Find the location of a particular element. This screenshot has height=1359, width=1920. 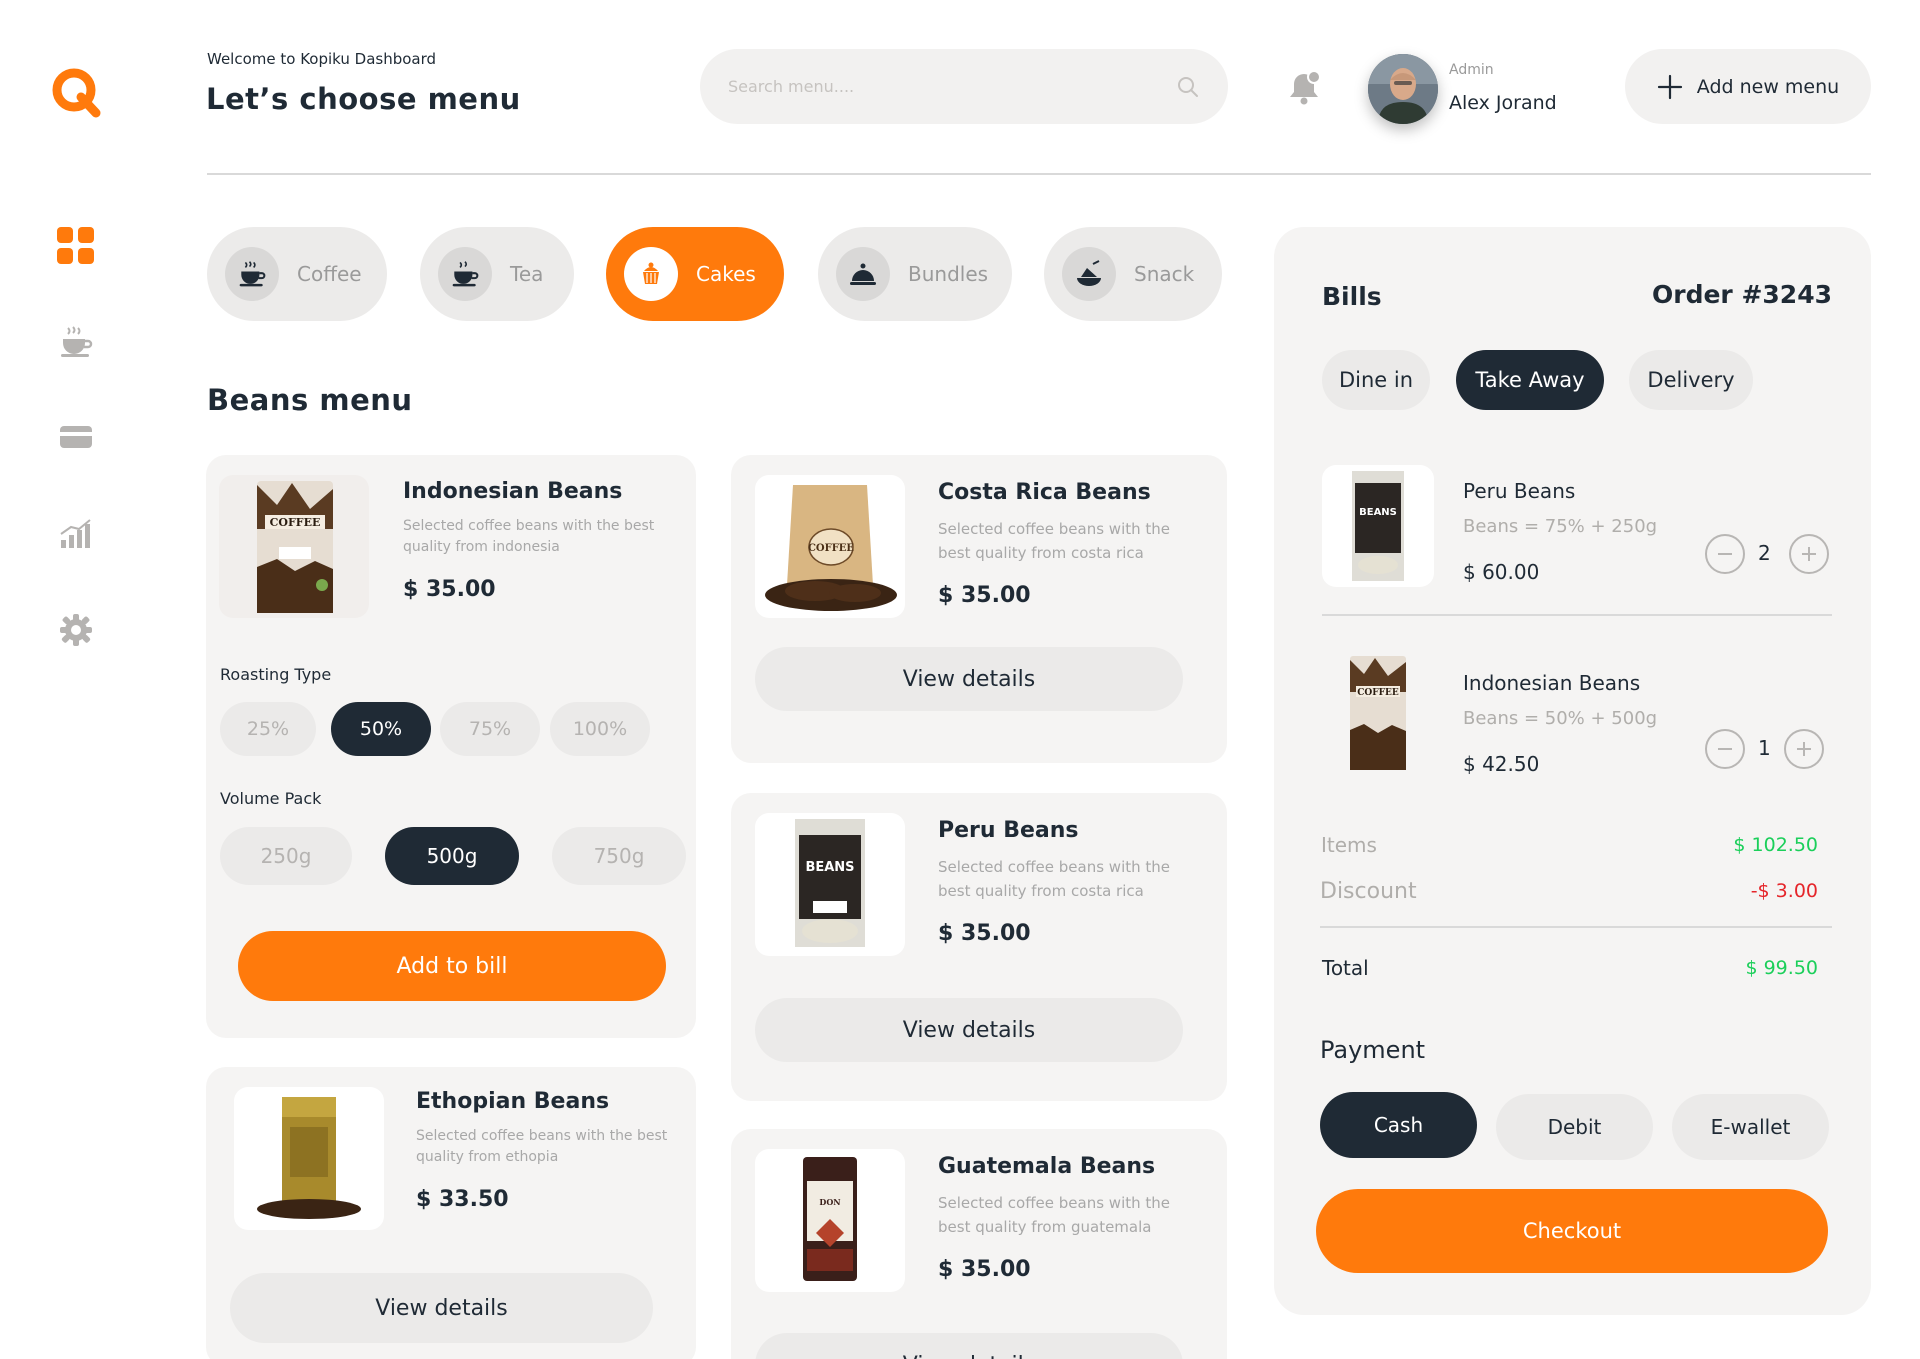

roasting-option-50: 50% is located at coordinates (381, 729).